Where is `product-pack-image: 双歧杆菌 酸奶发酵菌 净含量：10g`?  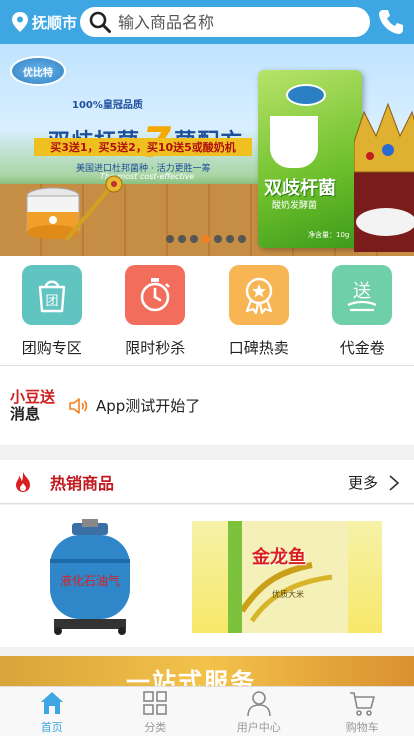 product-pack-image: 双歧杆菌 酸奶发酵菌 净含量：10g is located at coordinates (310, 159).